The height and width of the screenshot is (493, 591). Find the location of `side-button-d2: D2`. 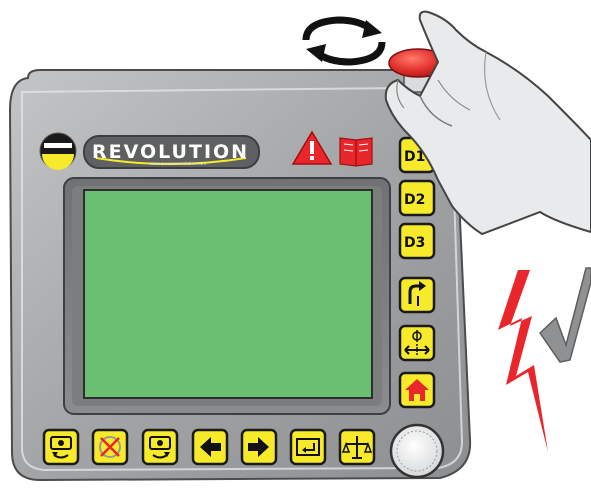

side-button-d2: D2 is located at coordinates (417, 198).